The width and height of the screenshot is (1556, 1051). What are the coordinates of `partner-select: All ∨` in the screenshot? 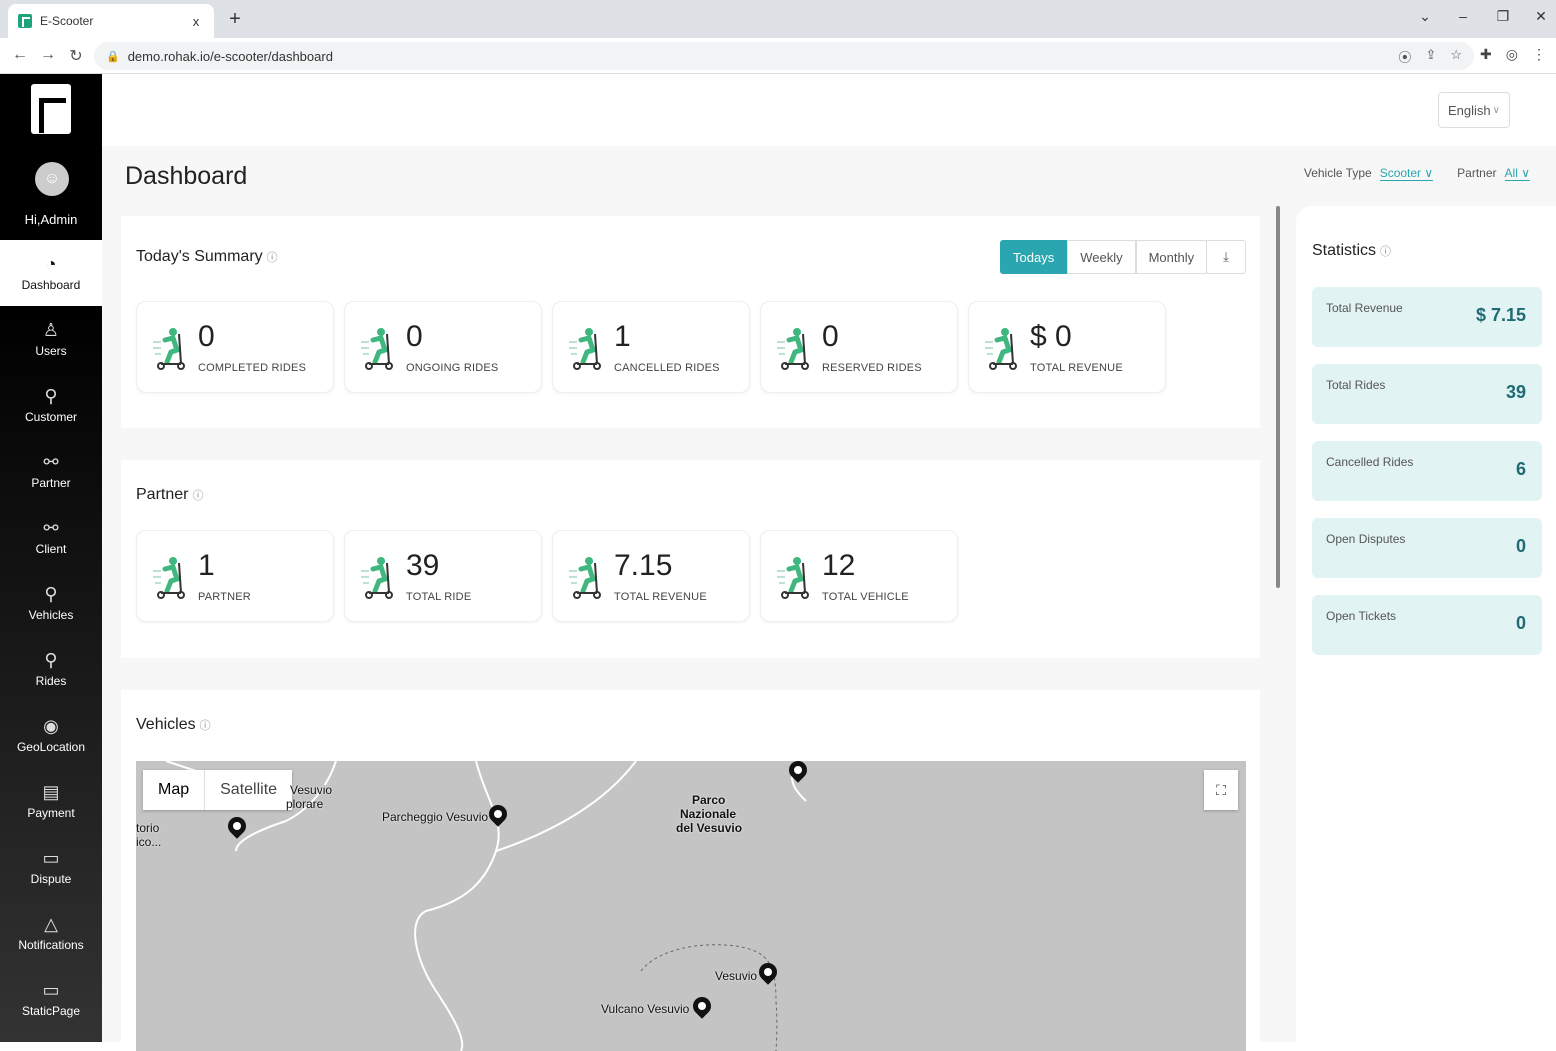 It's located at (1517, 173).